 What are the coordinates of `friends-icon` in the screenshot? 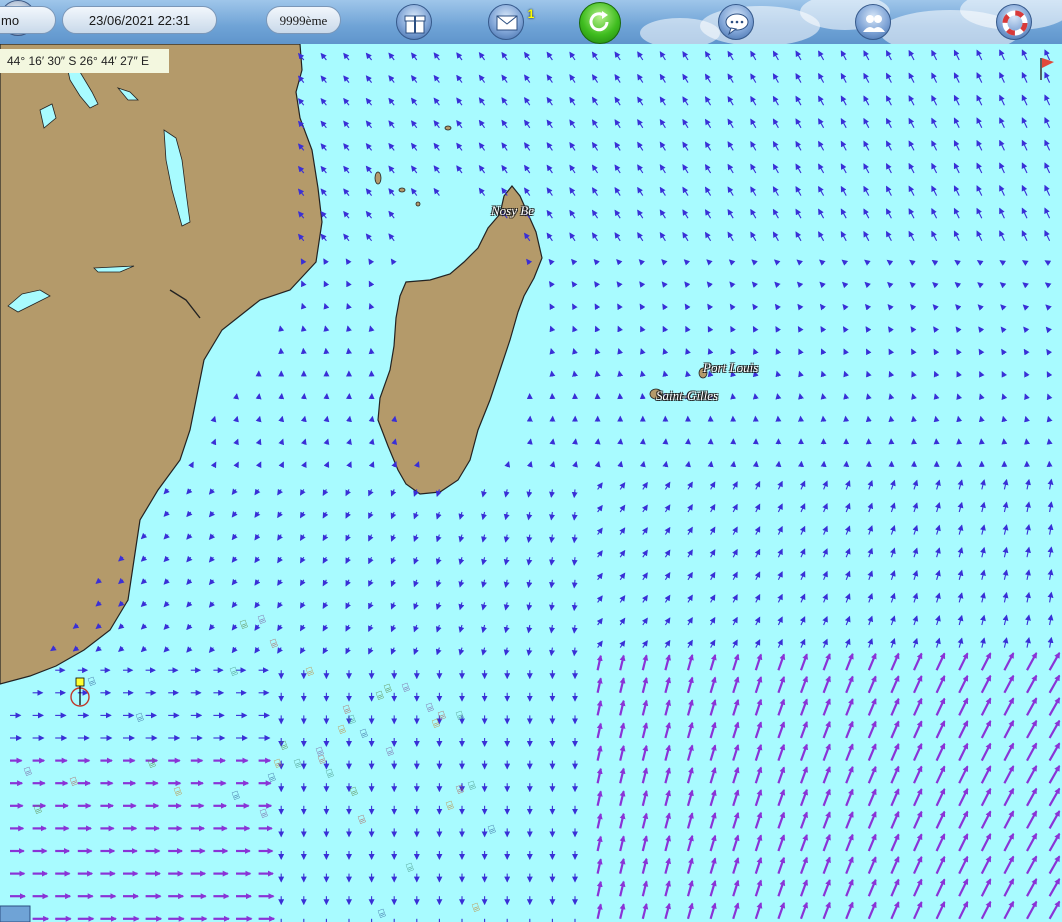 It's located at (873, 22).